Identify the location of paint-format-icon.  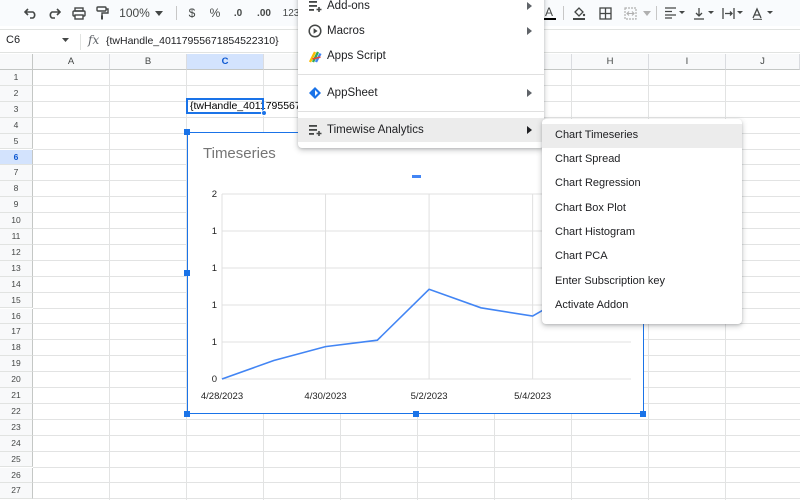
(102, 13).